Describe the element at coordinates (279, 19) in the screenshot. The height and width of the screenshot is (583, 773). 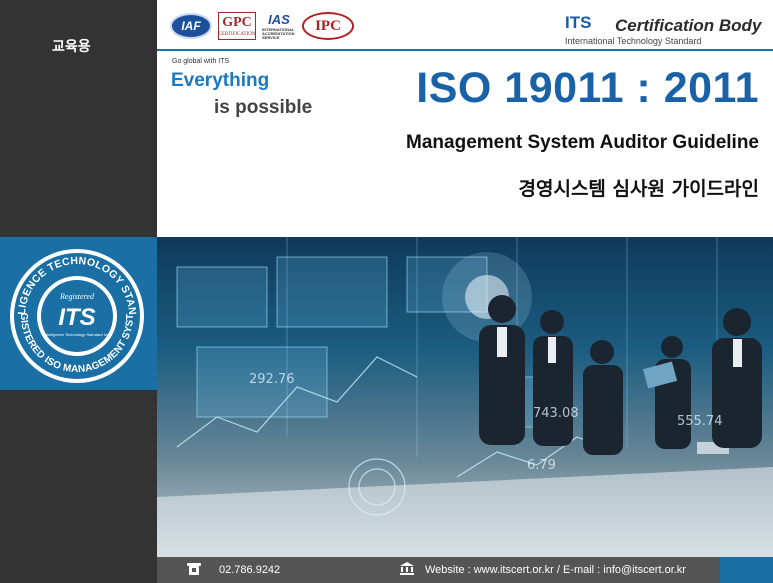
I see `ias-logo-text: IAS` at that location.